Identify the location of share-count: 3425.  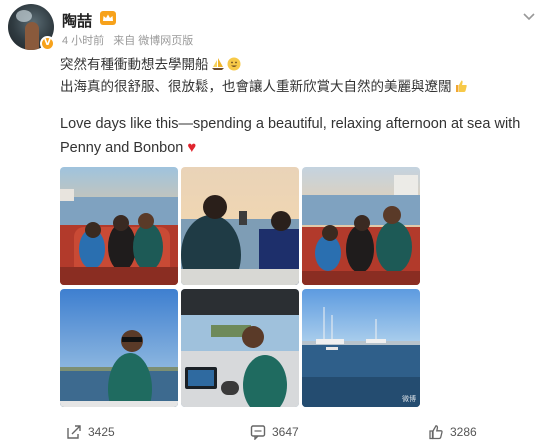
(101, 432).